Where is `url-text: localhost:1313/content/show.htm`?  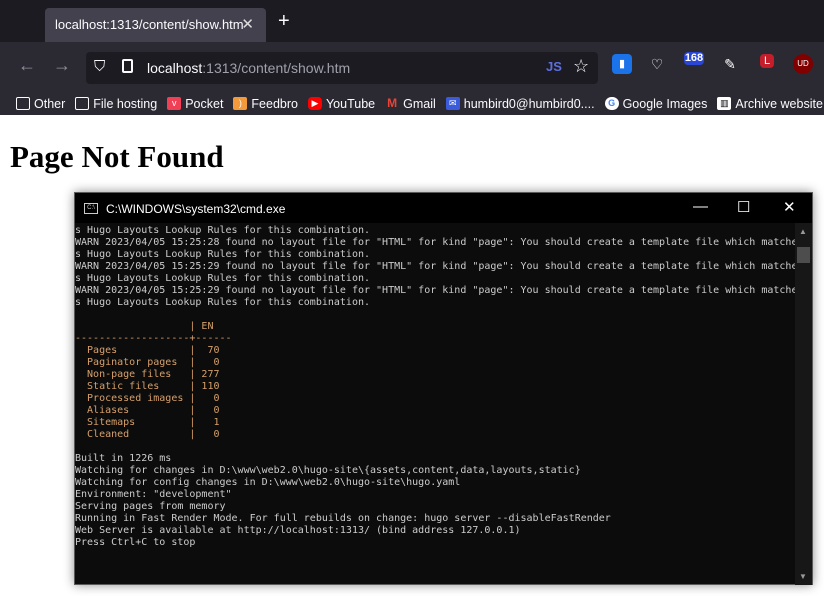
url-text: localhost:1313/content/show.htm is located at coordinates (248, 68).